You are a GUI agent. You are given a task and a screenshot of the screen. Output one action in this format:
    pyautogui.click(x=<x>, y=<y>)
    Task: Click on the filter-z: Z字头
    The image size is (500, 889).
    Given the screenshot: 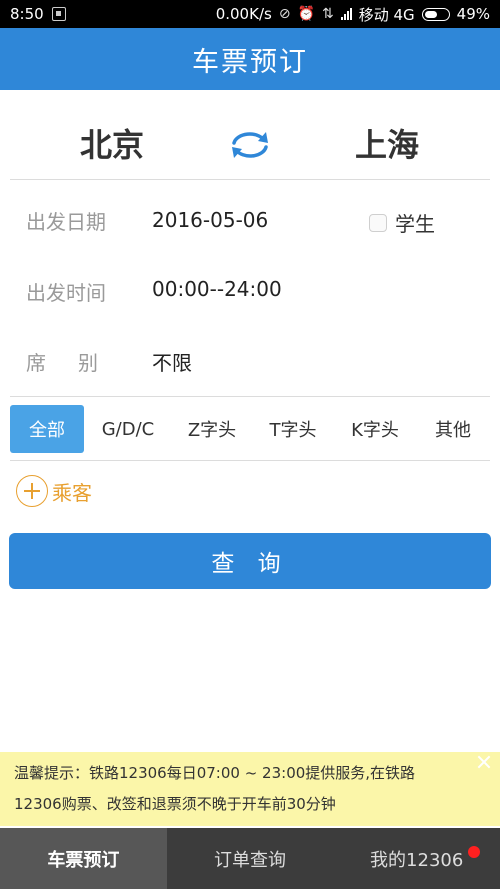 What is the action you would take?
    pyautogui.click(x=212, y=429)
    